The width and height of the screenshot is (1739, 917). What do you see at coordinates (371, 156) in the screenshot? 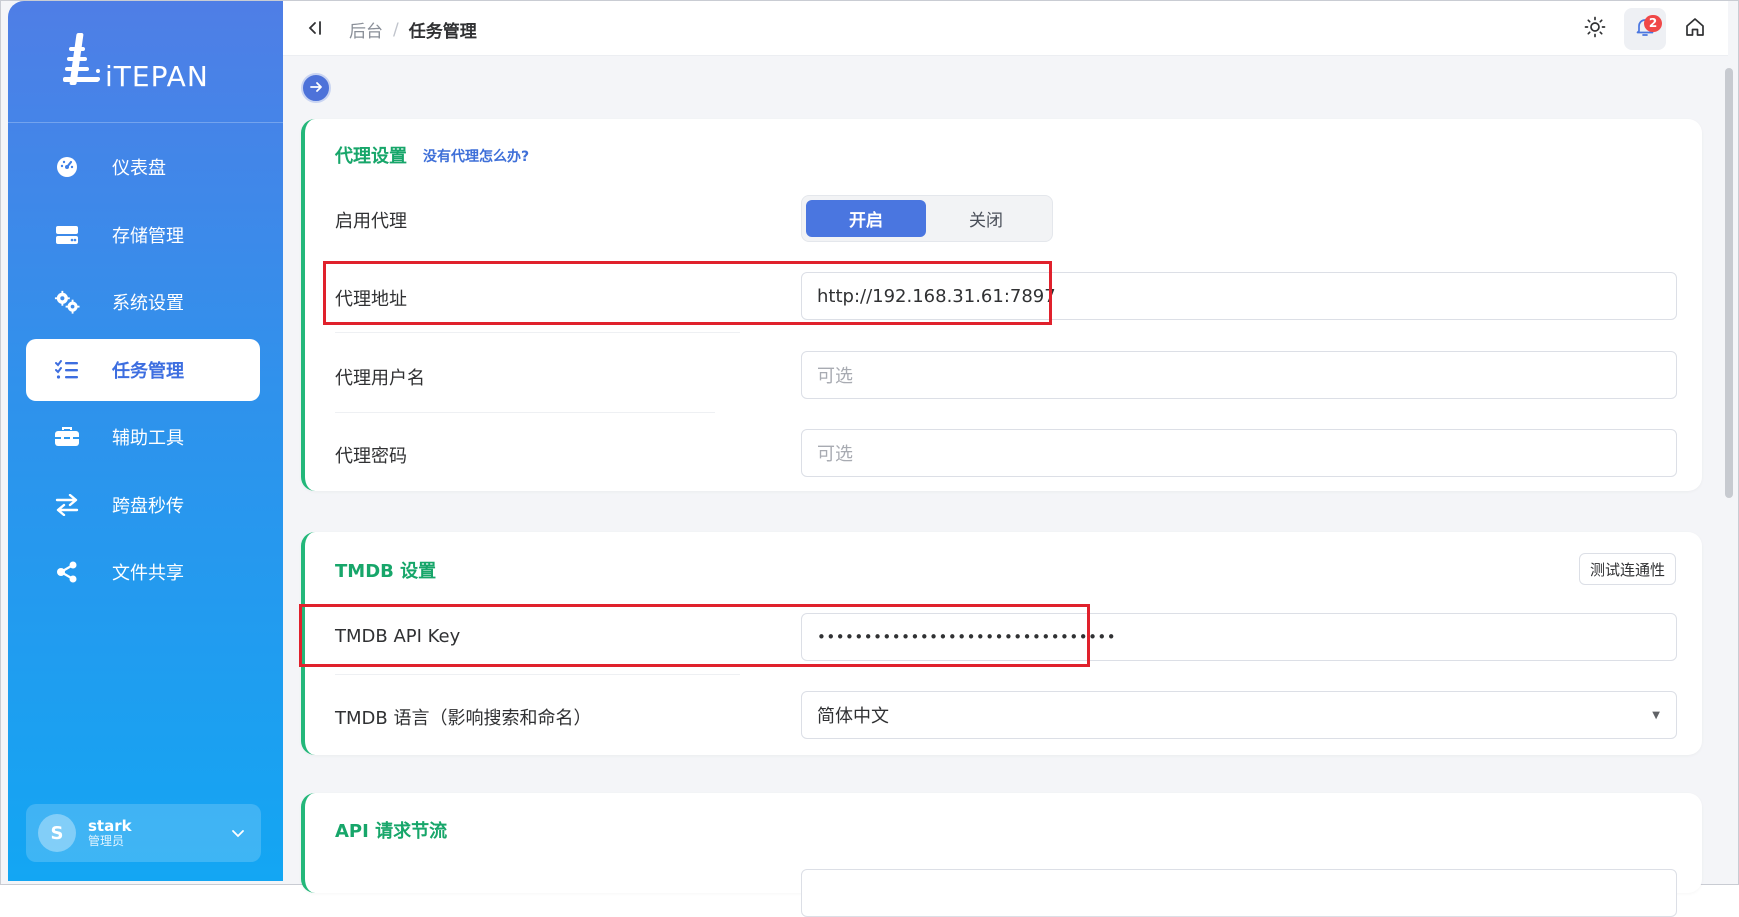
I see `proxy-section-title: 代理设置` at bounding box center [371, 156].